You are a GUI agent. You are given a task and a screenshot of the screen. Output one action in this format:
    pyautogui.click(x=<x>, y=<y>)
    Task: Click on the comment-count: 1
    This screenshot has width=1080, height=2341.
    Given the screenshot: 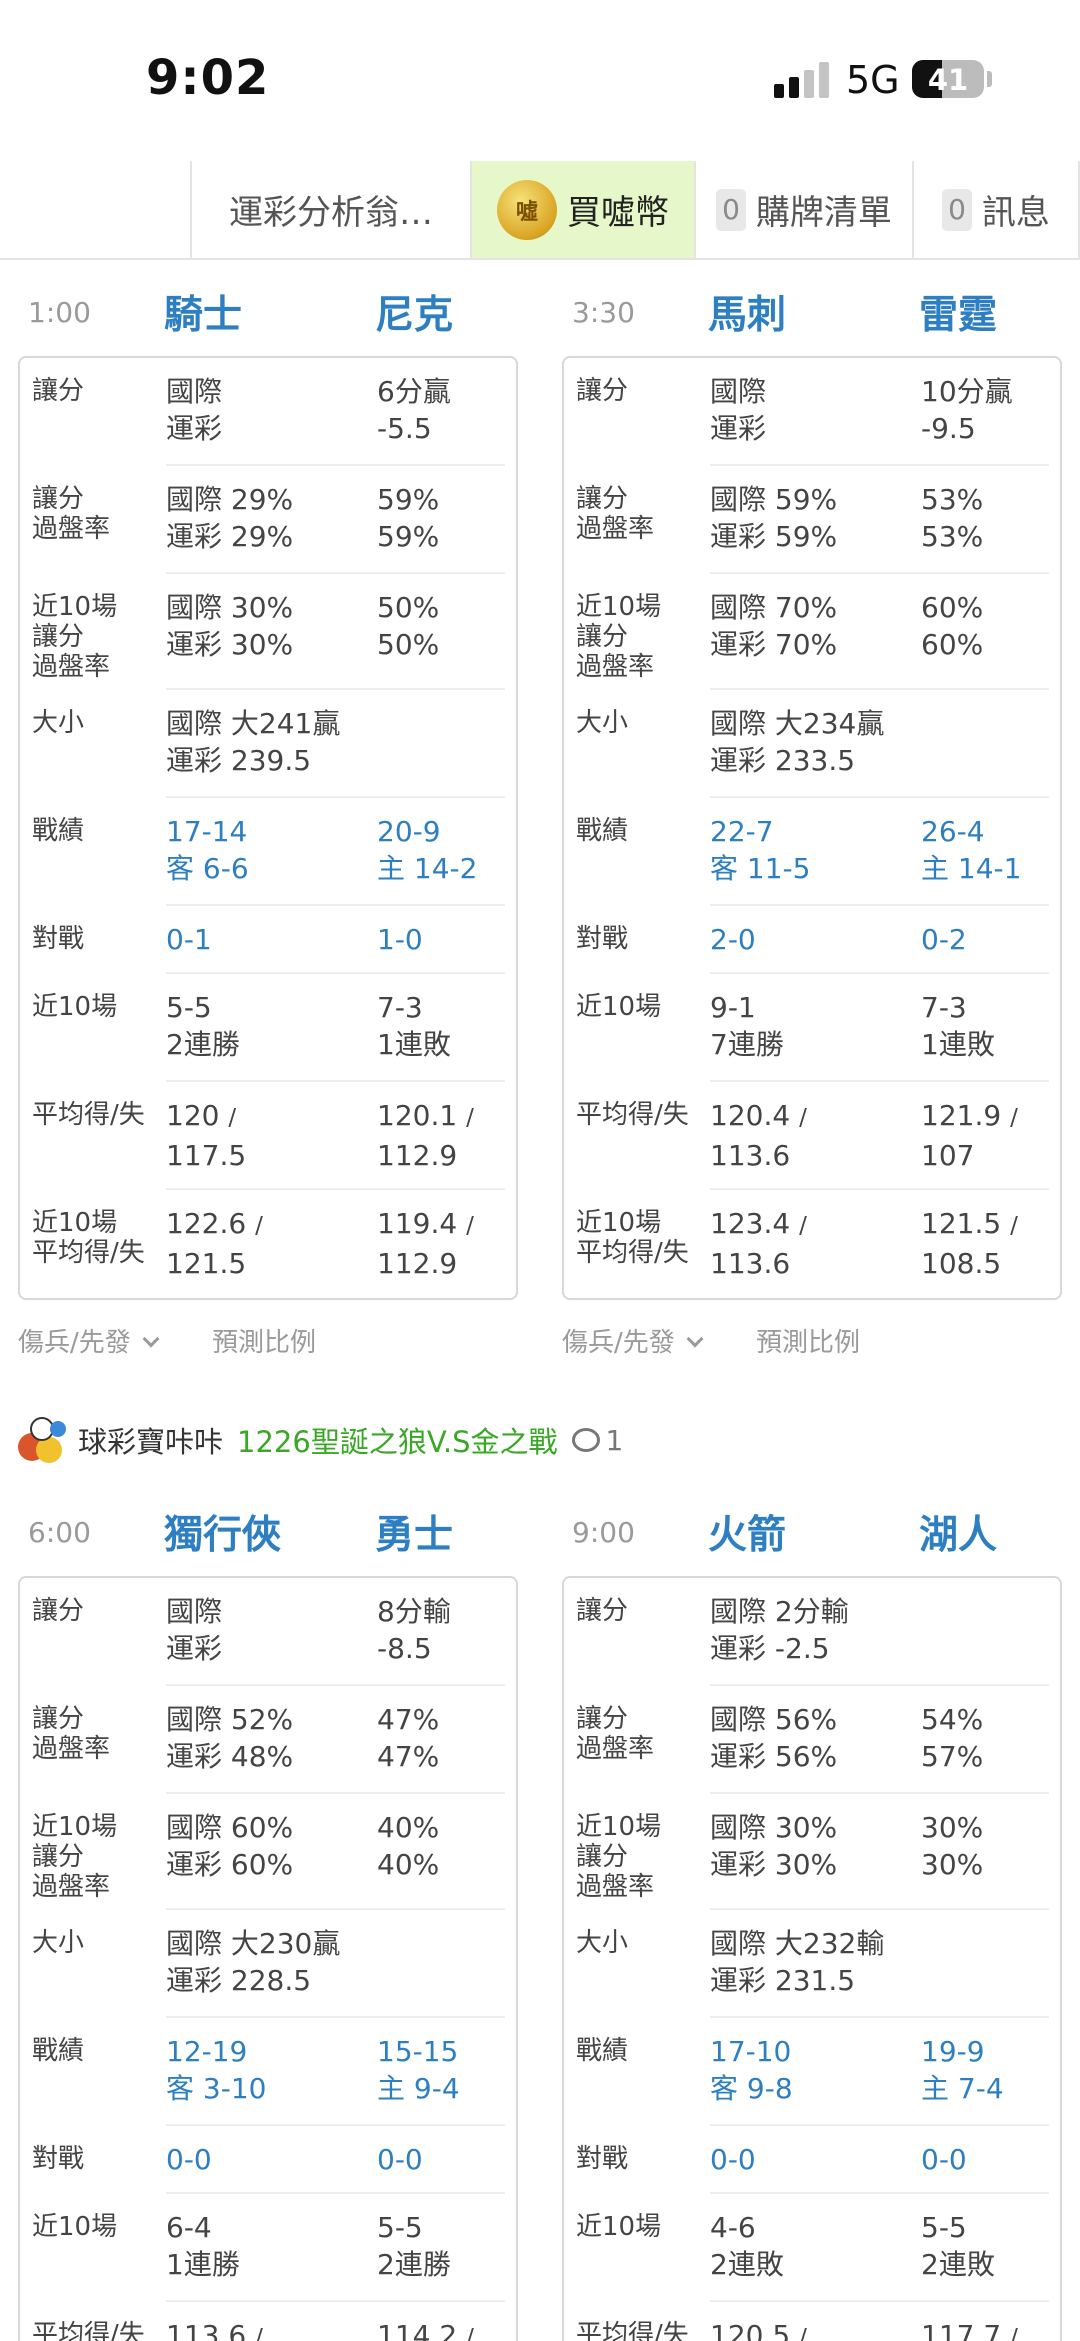 What is the action you would take?
    pyautogui.click(x=614, y=1440)
    